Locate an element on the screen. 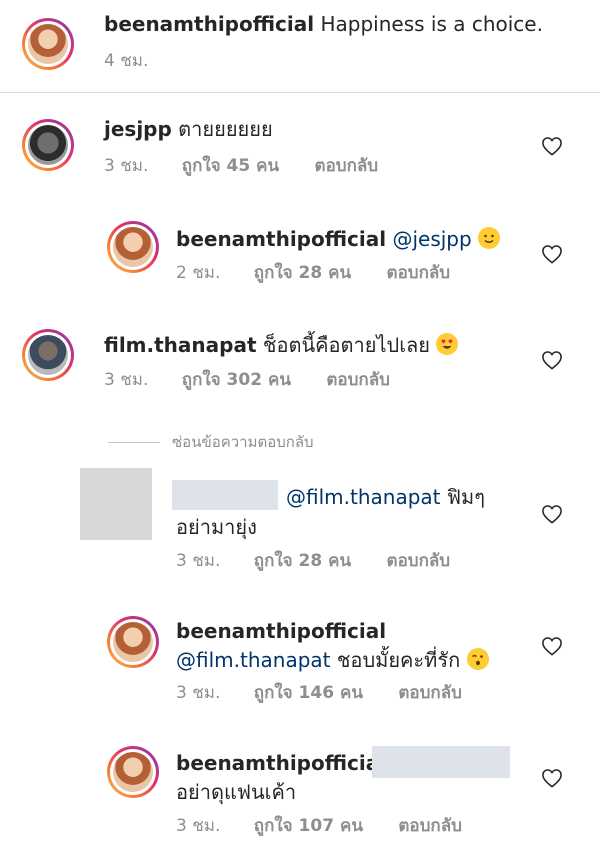 The image size is (600, 857). mention-link: @jesjpp is located at coordinates (431, 239).